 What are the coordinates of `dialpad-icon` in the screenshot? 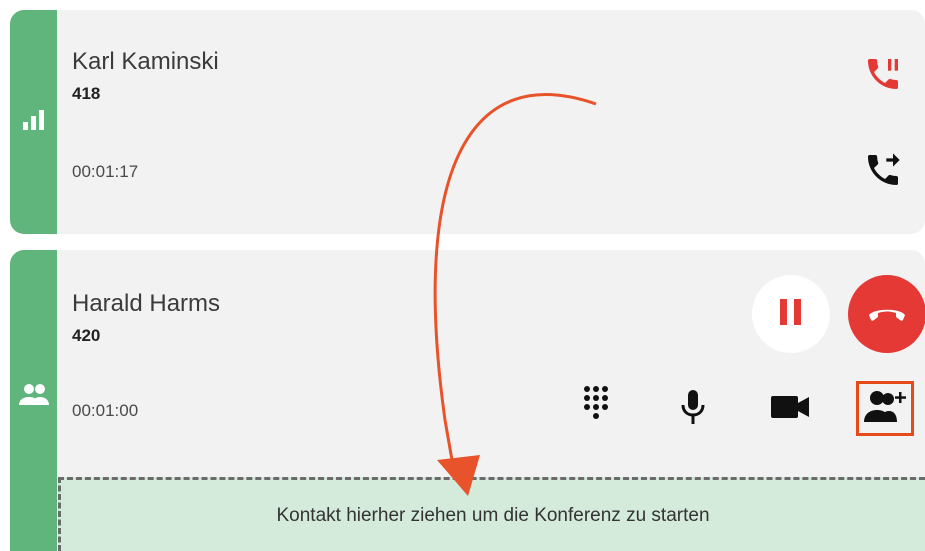 It's located at (596, 409).